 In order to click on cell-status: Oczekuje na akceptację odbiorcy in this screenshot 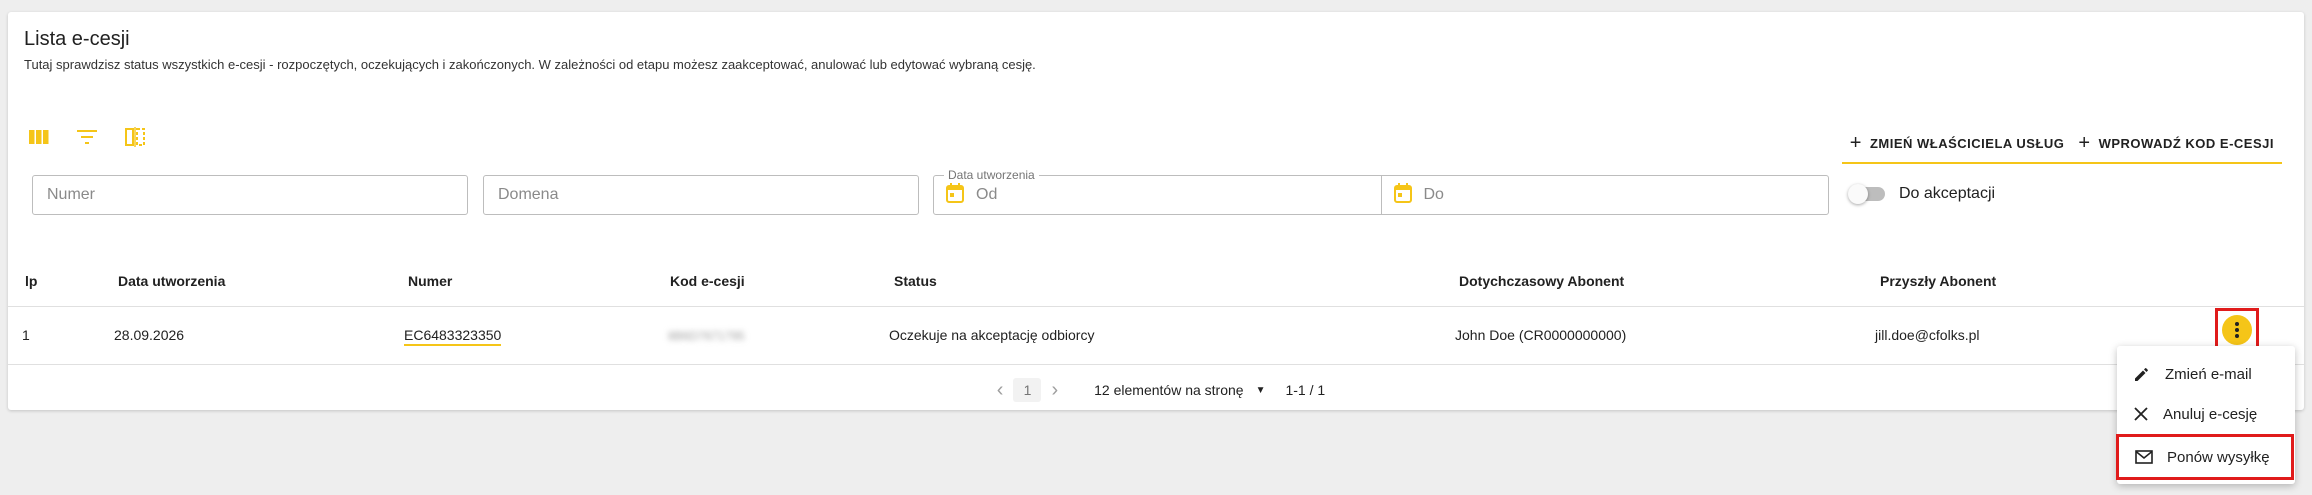, I will do `click(992, 335)`.